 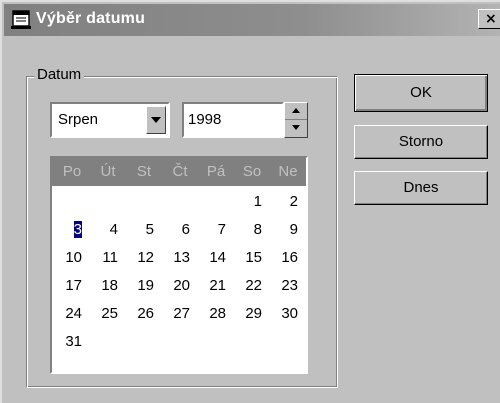 What do you see at coordinates (145, 313) in the screenshot?
I see `calendar-day-number: 26` at bounding box center [145, 313].